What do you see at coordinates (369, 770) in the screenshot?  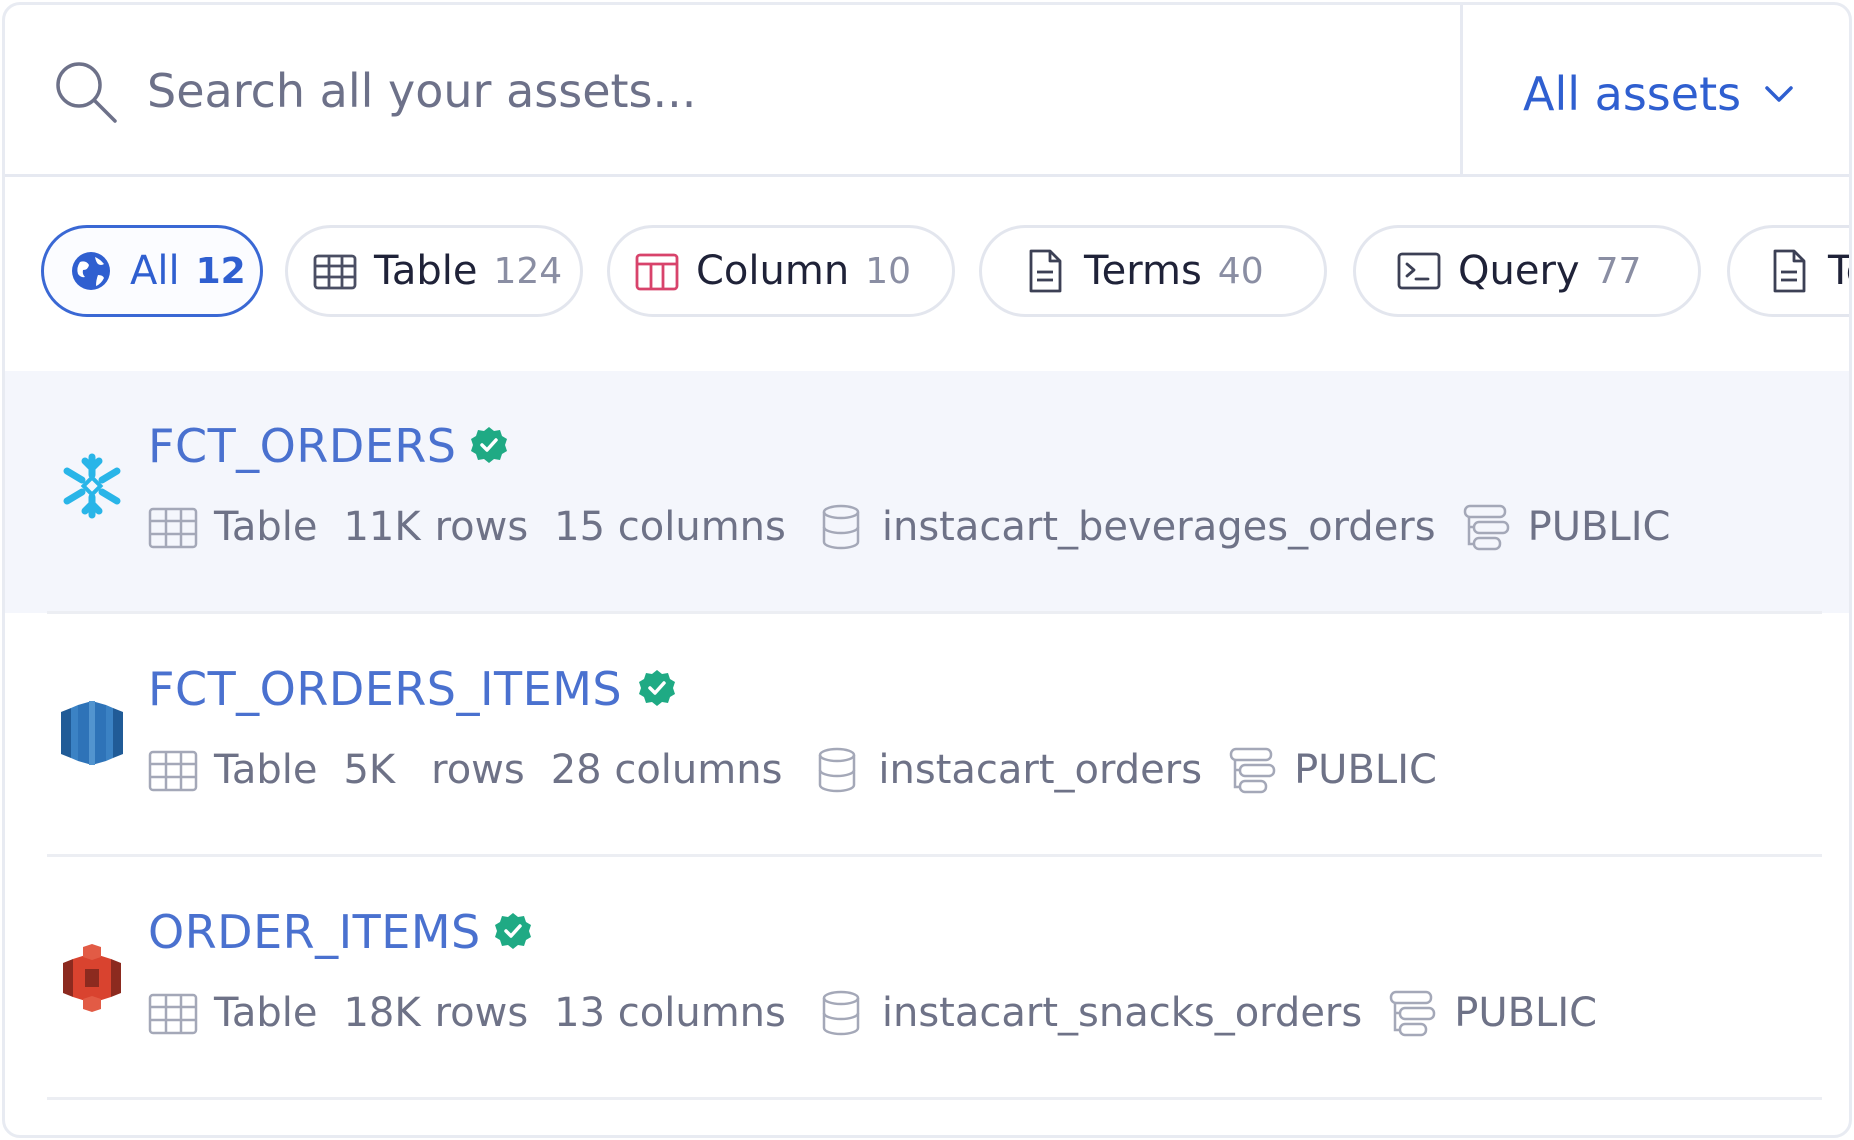 I see `row-count: 5K` at bounding box center [369, 770].